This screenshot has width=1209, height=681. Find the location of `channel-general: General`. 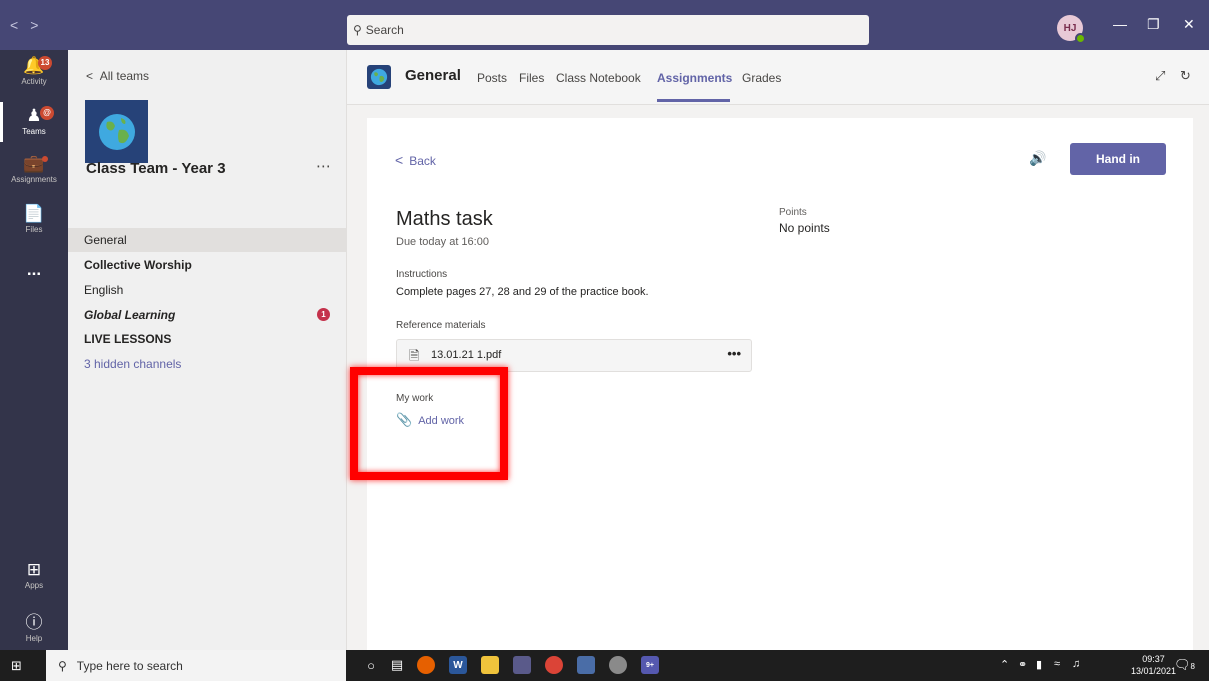

channel-general: General is located at coordinates (207, 240).